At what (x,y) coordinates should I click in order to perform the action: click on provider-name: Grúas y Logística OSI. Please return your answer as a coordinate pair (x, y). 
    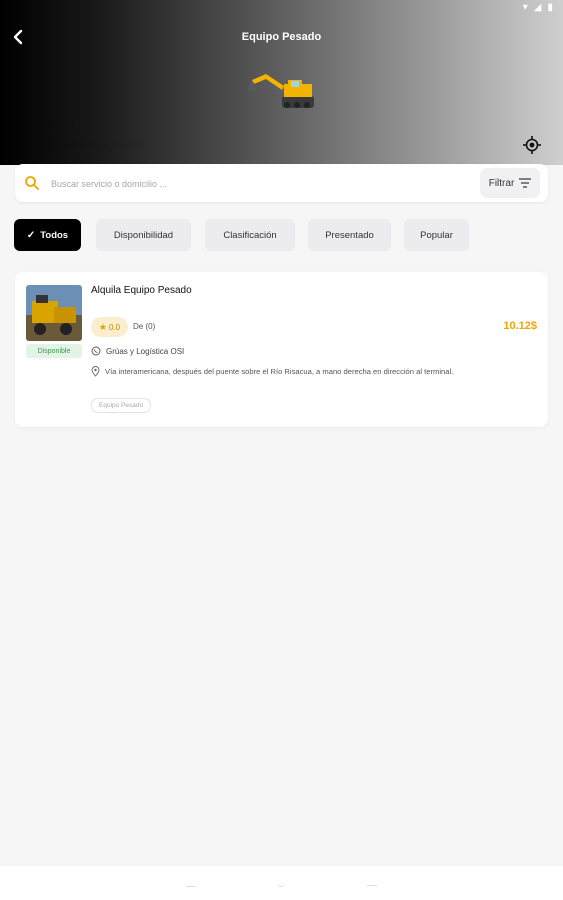
    Looking at the image, I should click on (145, 351).